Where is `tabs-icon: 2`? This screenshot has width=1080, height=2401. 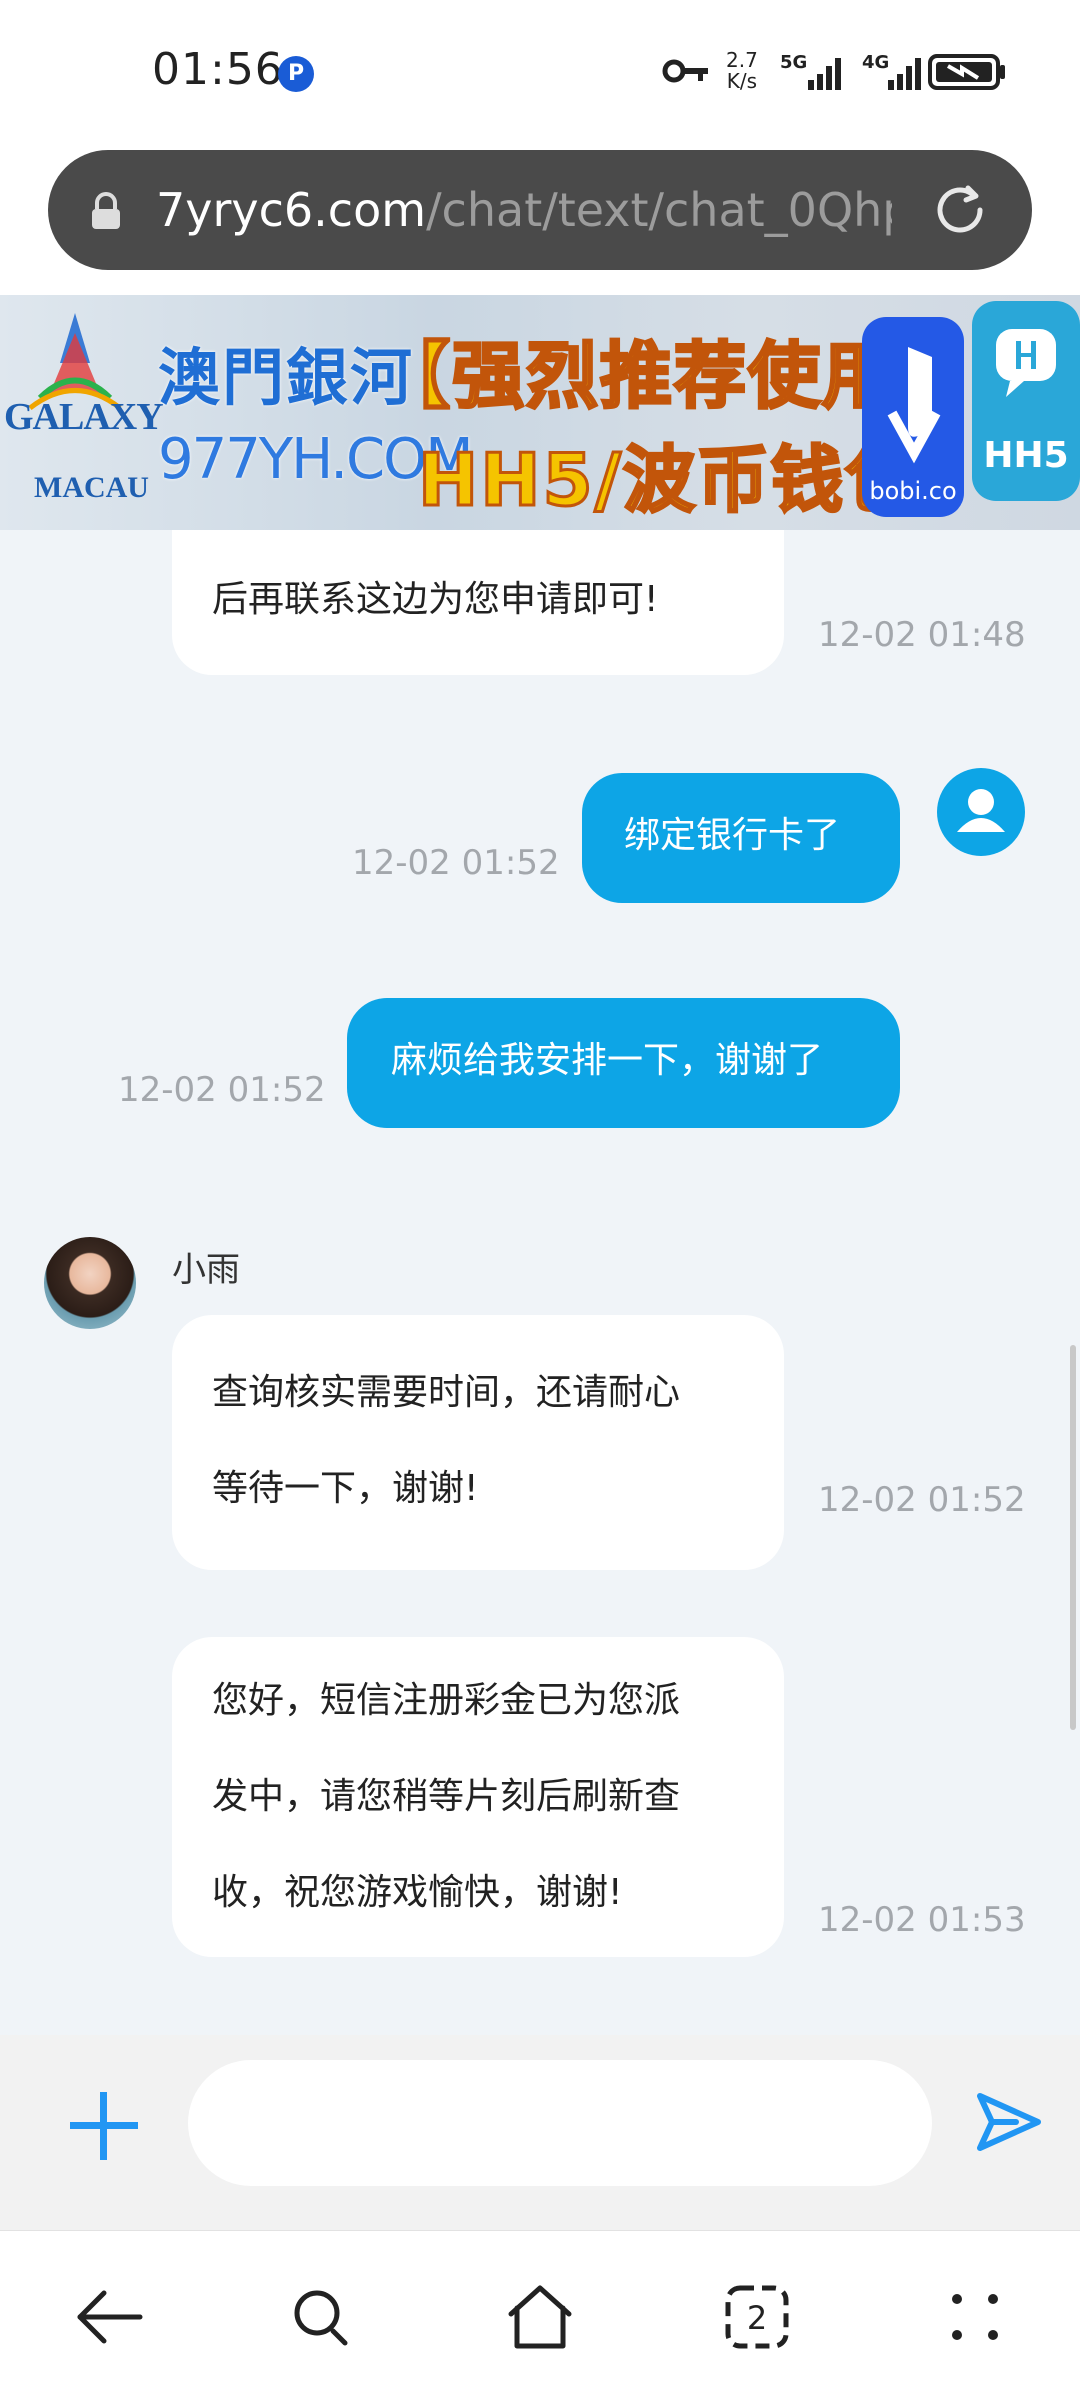 tabs-icon: 2 is located at coordinates (757, 2317).